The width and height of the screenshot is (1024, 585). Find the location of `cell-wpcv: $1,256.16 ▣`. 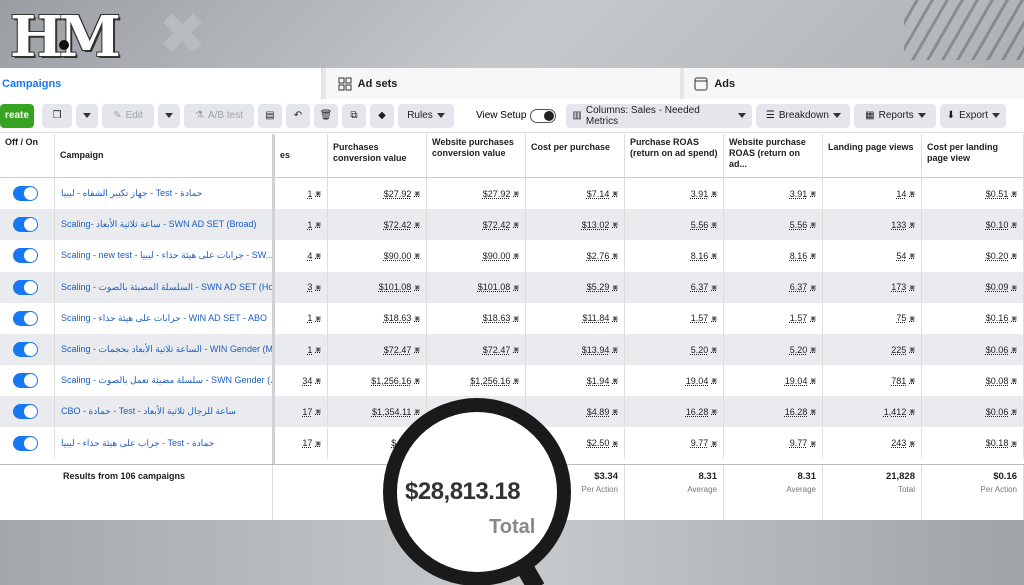

cell-wpcv: $1,256.16 ▣ is located at coordinates (476, 381).